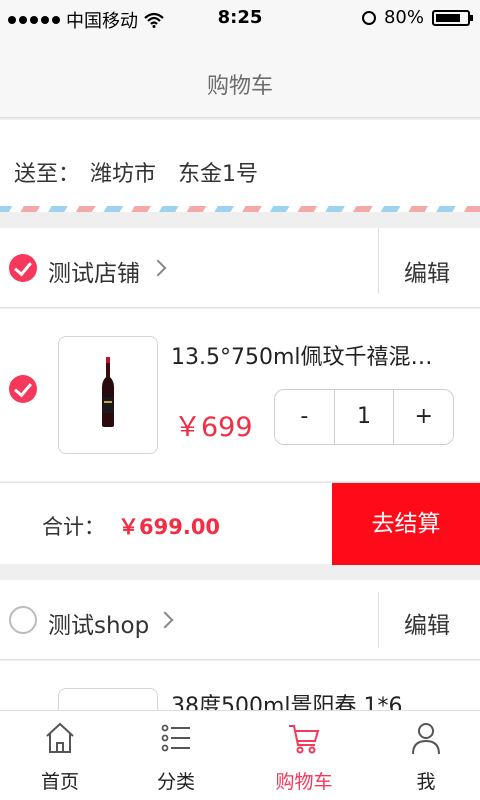 This screenshot has width=480, height=800. Describe the element at coordinates (406, 524) in the screenshot. I see `checkout-button: 去结算` at that location.